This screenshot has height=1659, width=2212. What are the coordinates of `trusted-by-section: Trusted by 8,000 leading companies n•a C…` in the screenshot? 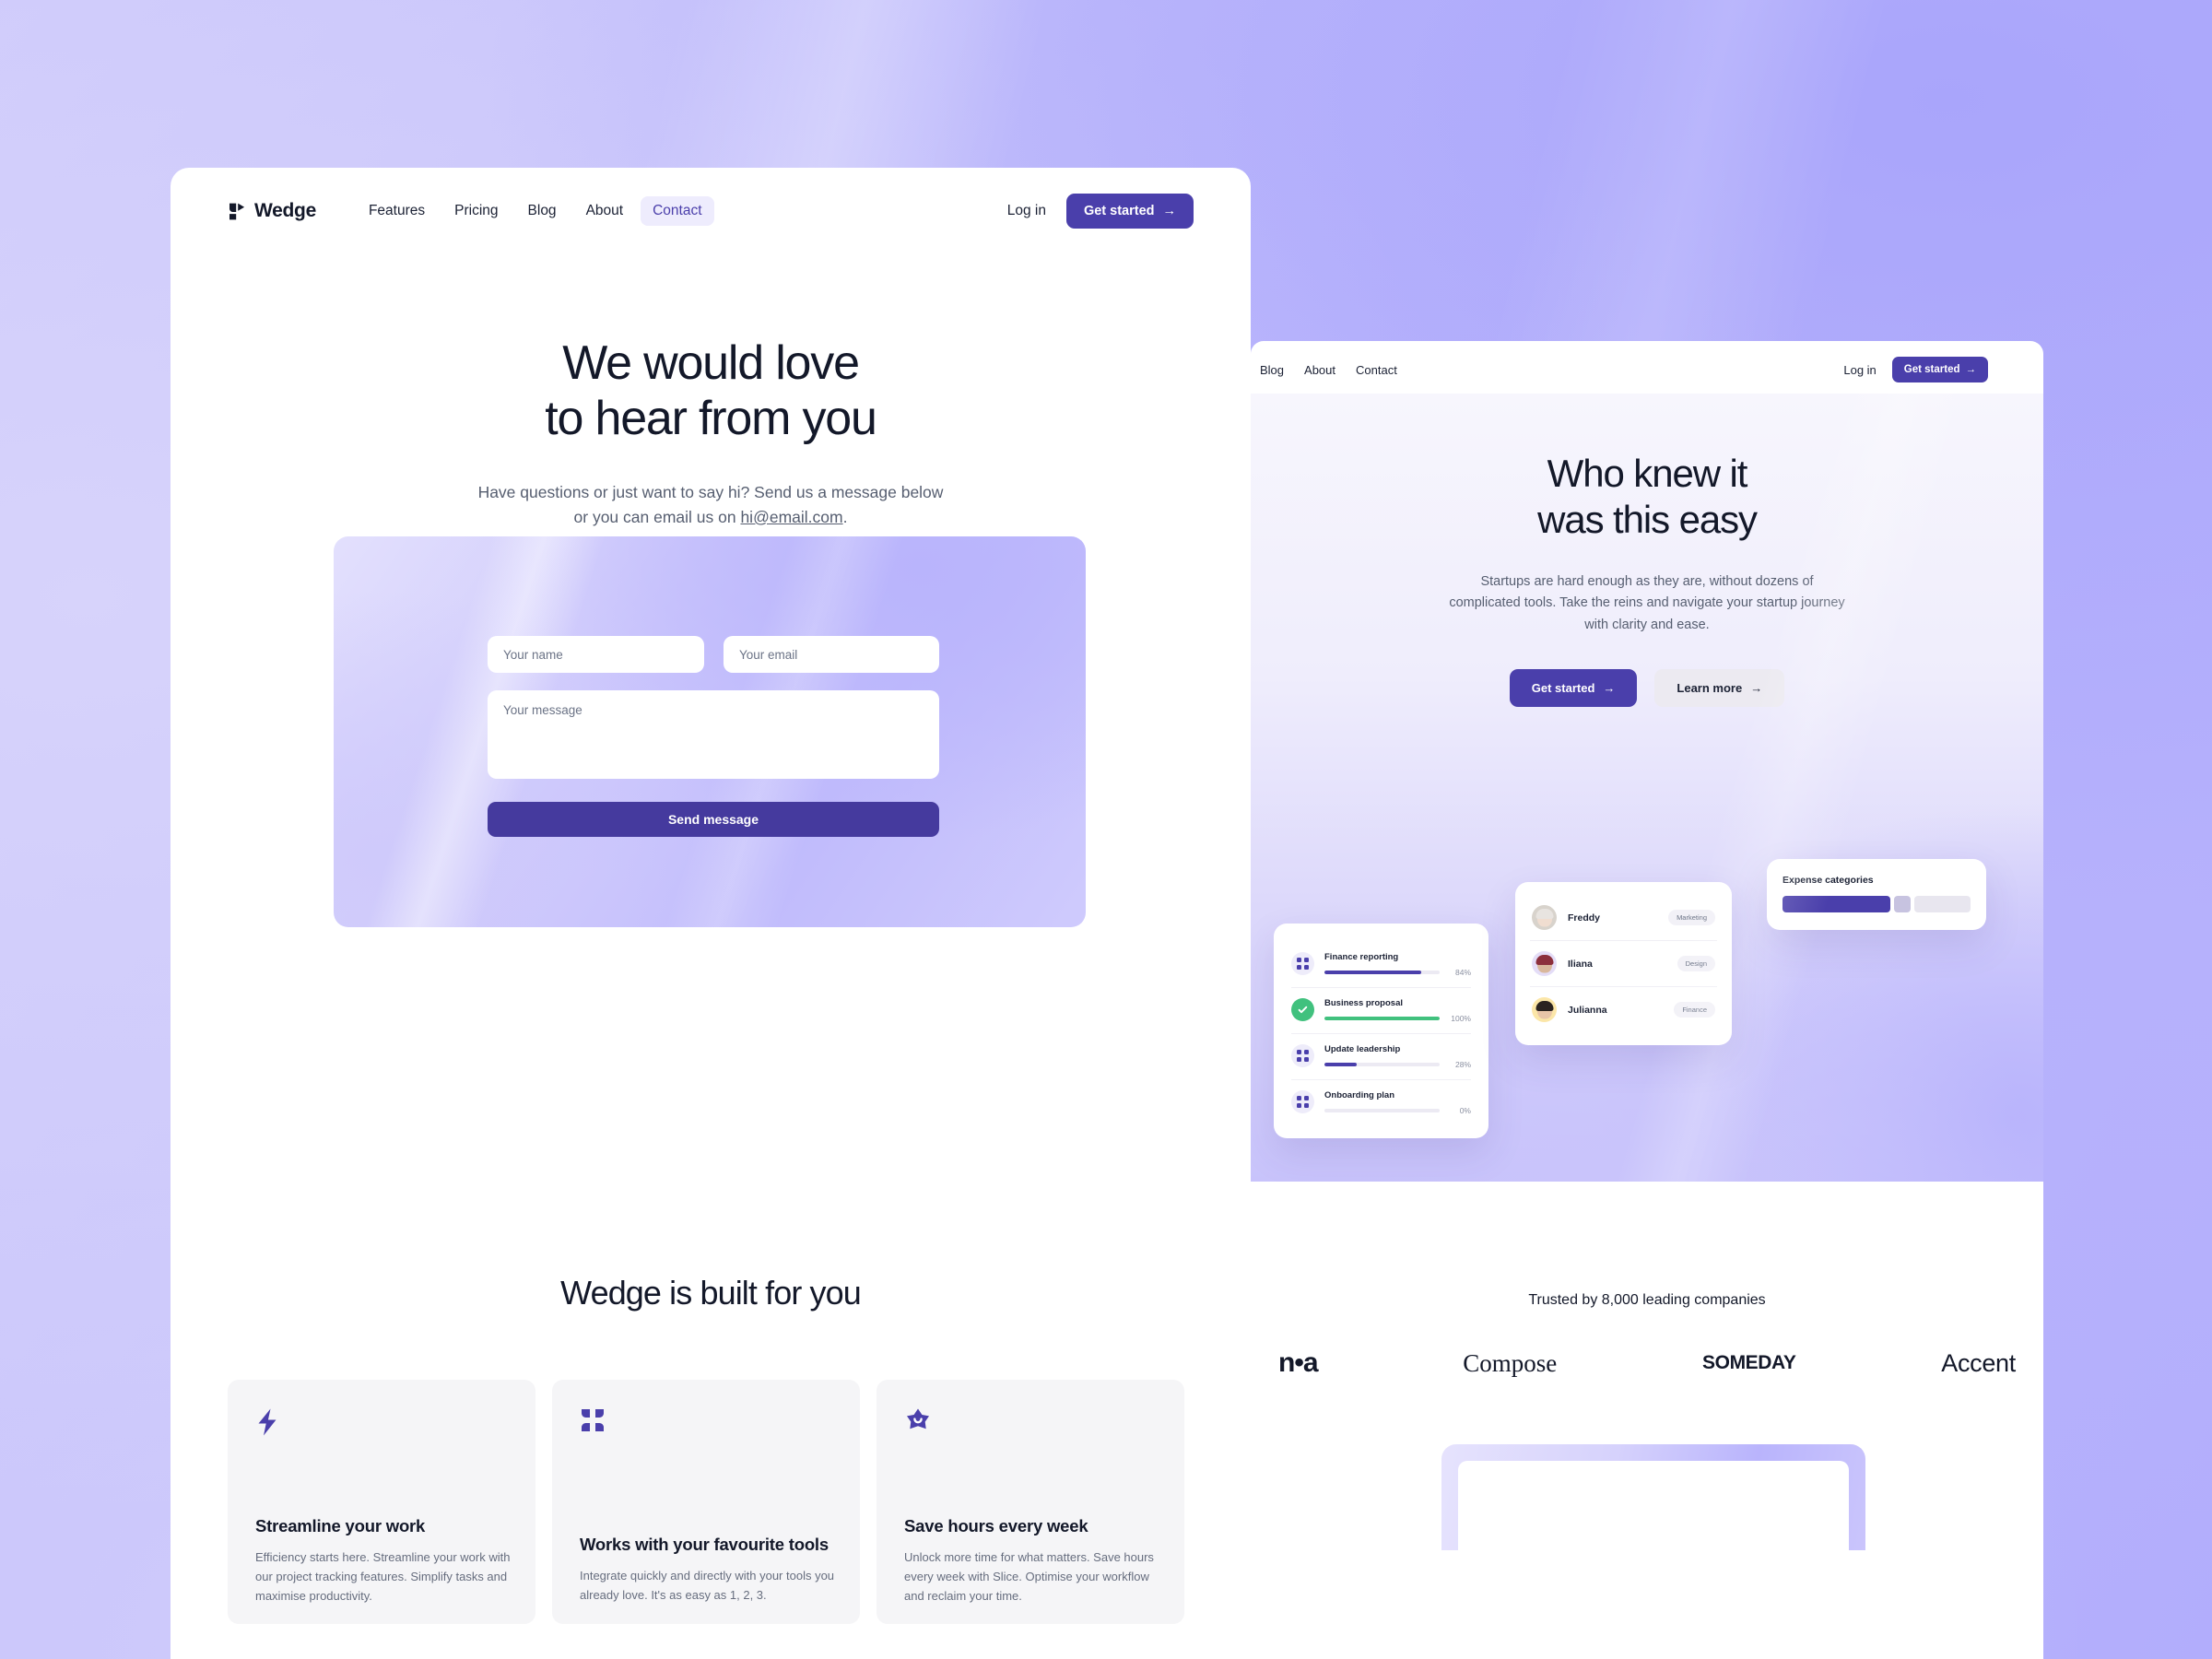 It's located at (1647, 1366).